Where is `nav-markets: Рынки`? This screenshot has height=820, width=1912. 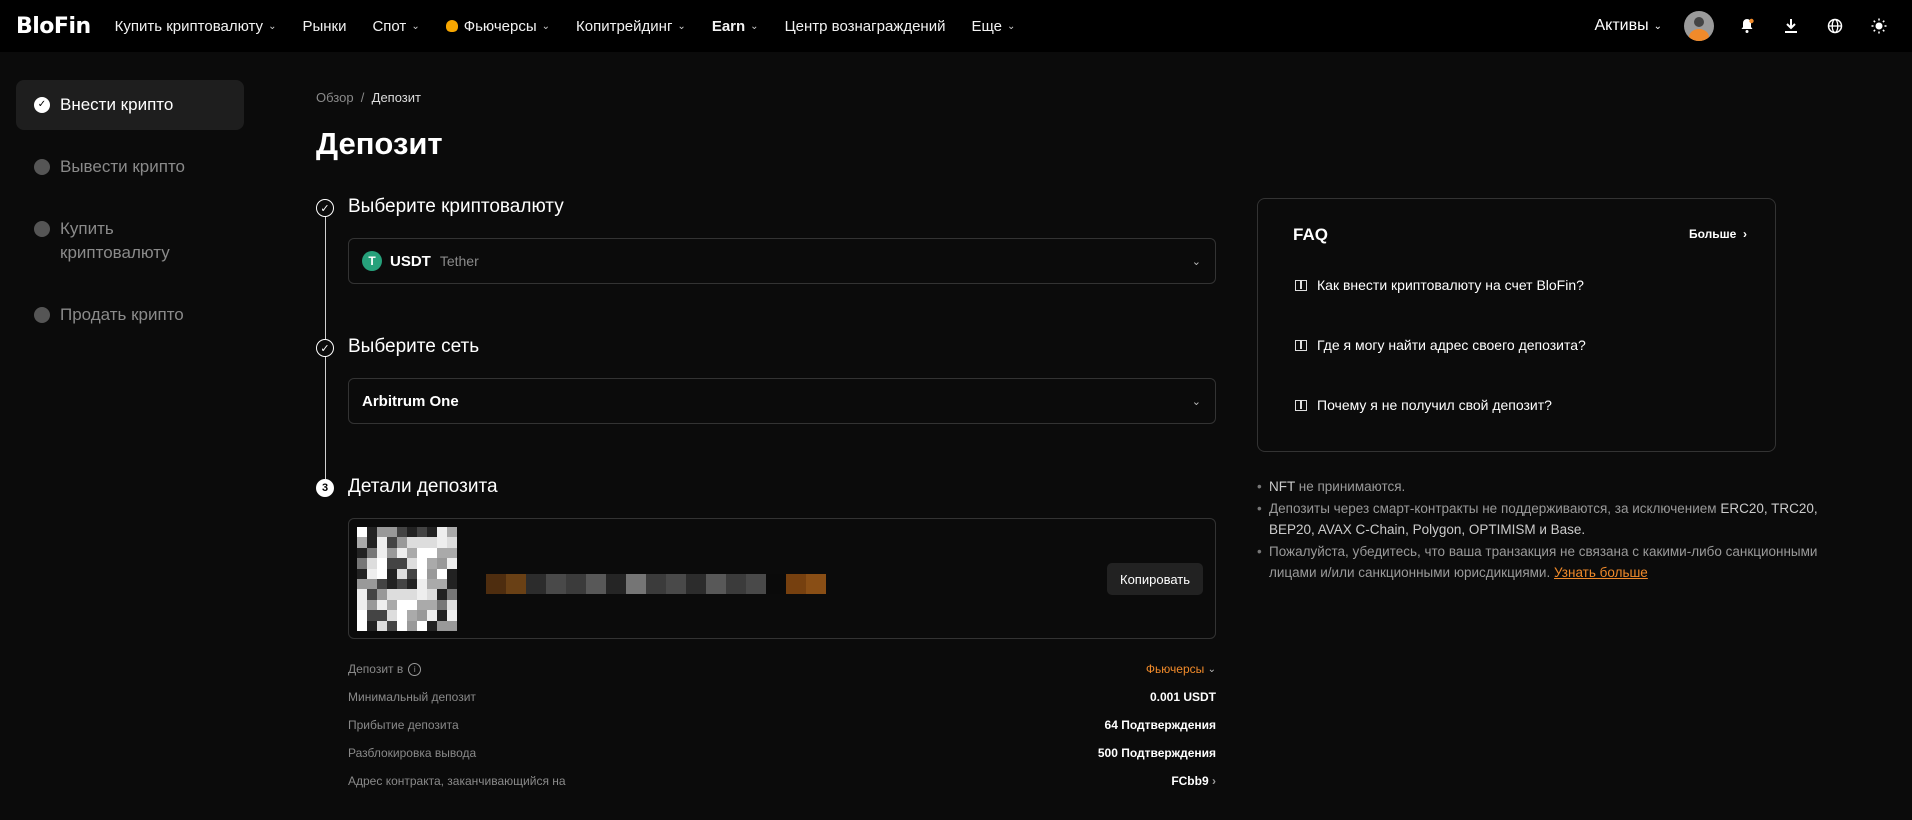
nav-markets: Рынки is located at coordinates (324, 26).